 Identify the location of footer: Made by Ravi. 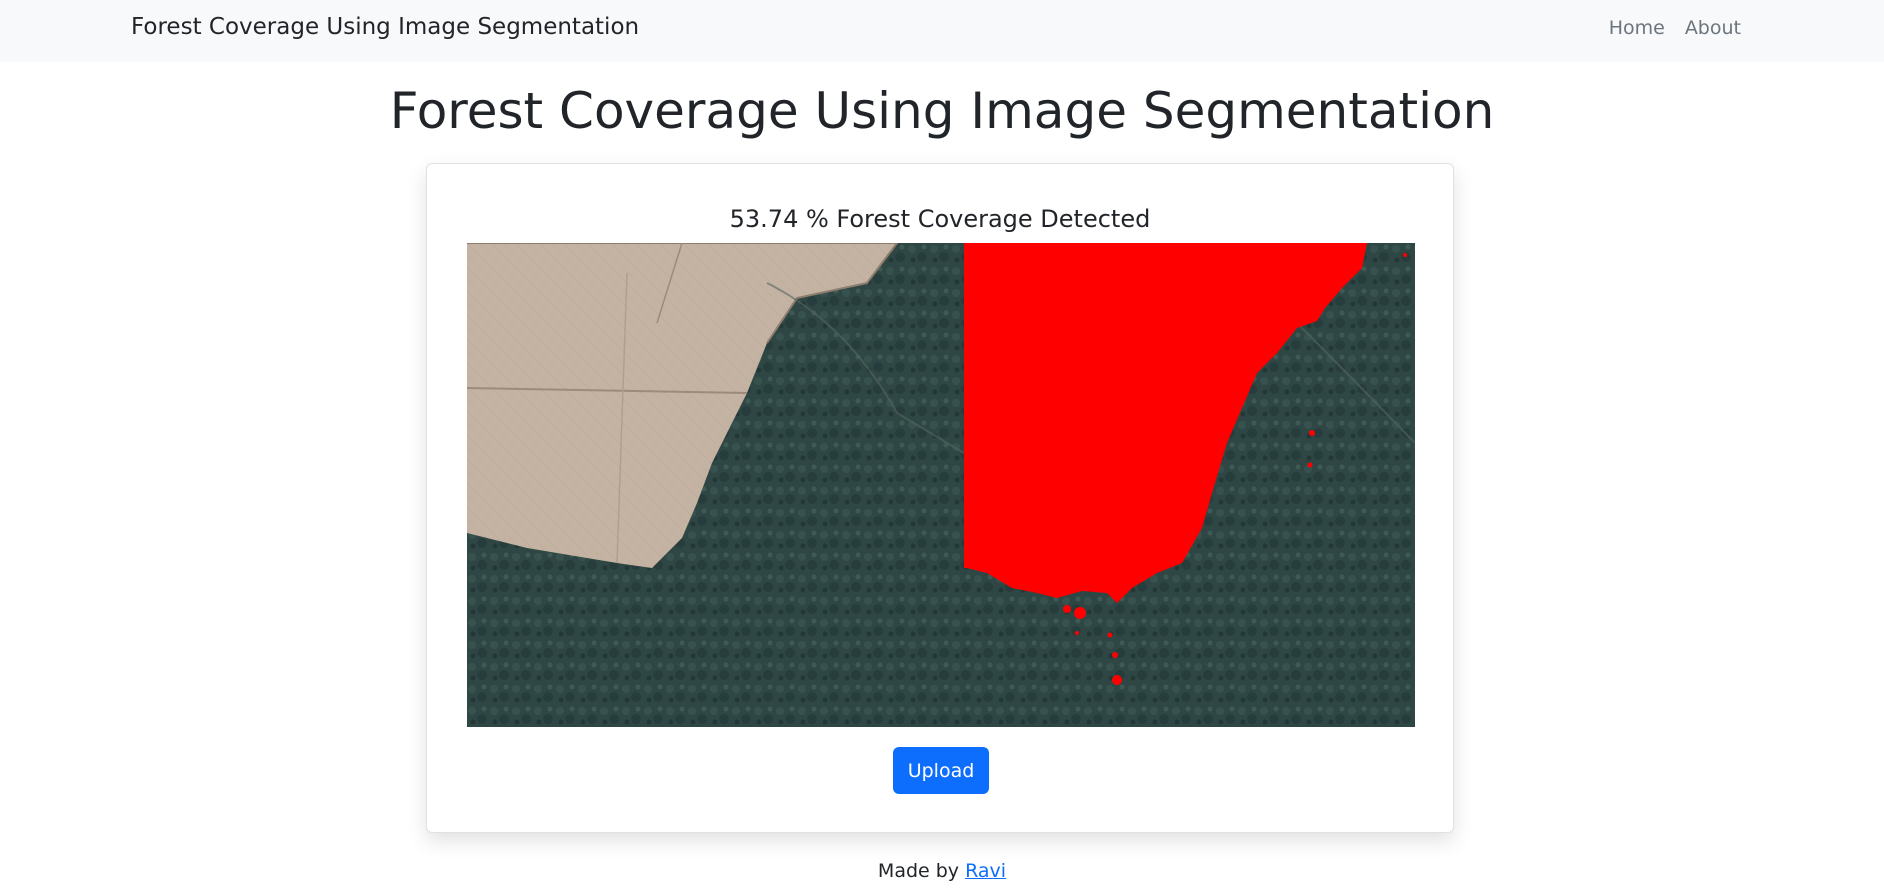
(942, 871).